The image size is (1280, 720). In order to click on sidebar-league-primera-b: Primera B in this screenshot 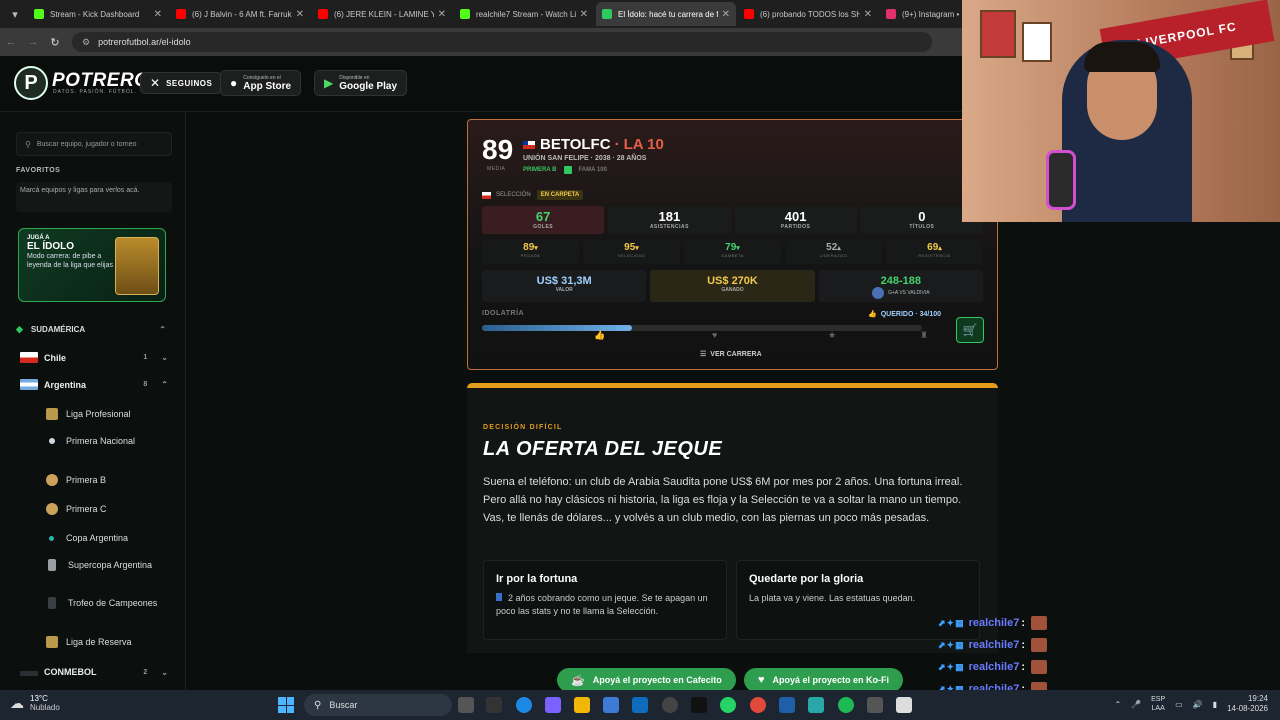, I will do `click(108, 480)`.